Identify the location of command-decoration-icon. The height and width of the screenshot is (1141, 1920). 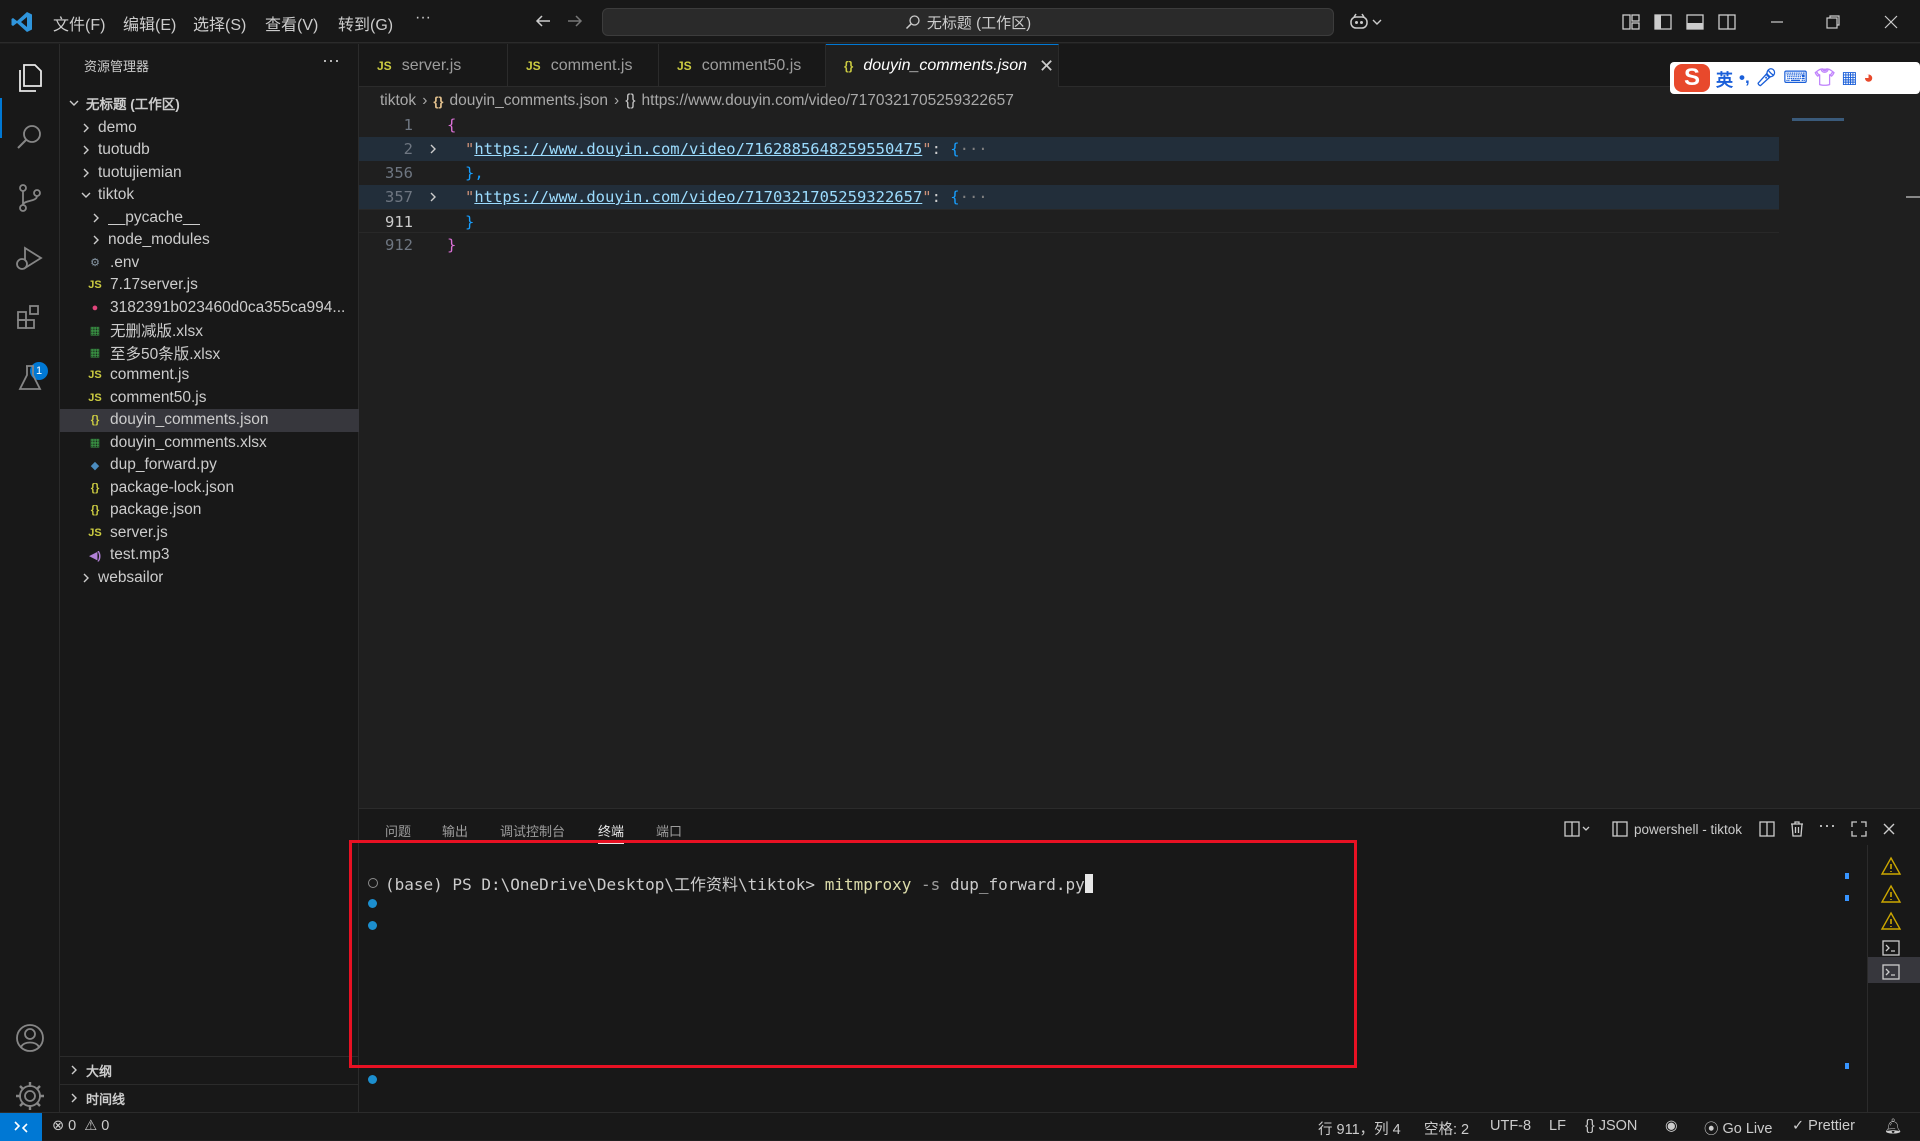
(372, 1079).